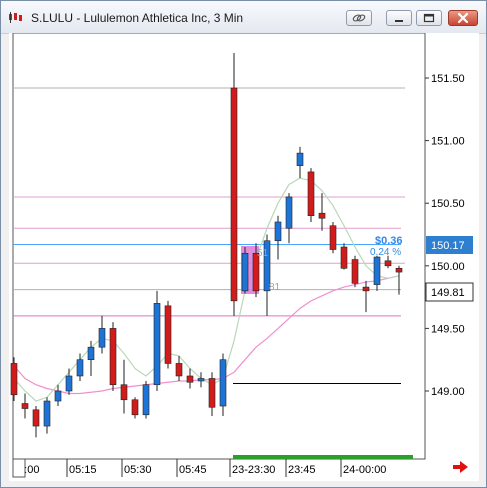  What do you see at coordinates (448, 392) in the screenshot?
I see `price-tick-label: 149.00` at bounding box center [448, 392].